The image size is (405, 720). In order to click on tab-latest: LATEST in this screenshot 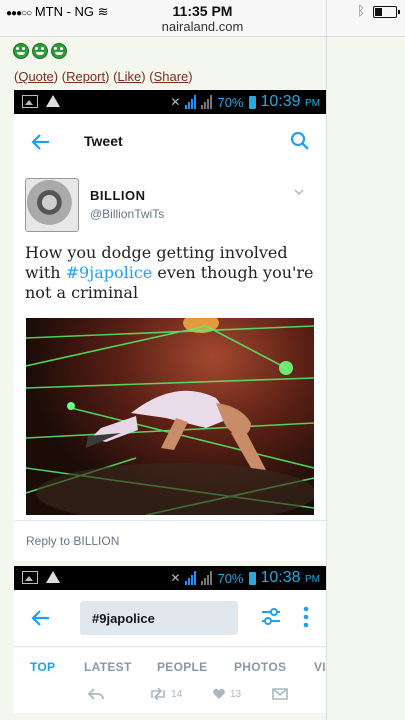, I will do `click(108, 667)`.